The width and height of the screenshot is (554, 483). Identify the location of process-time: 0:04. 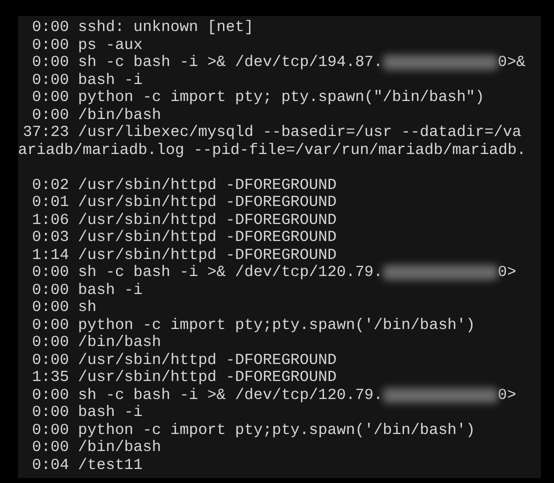
(50, 465).